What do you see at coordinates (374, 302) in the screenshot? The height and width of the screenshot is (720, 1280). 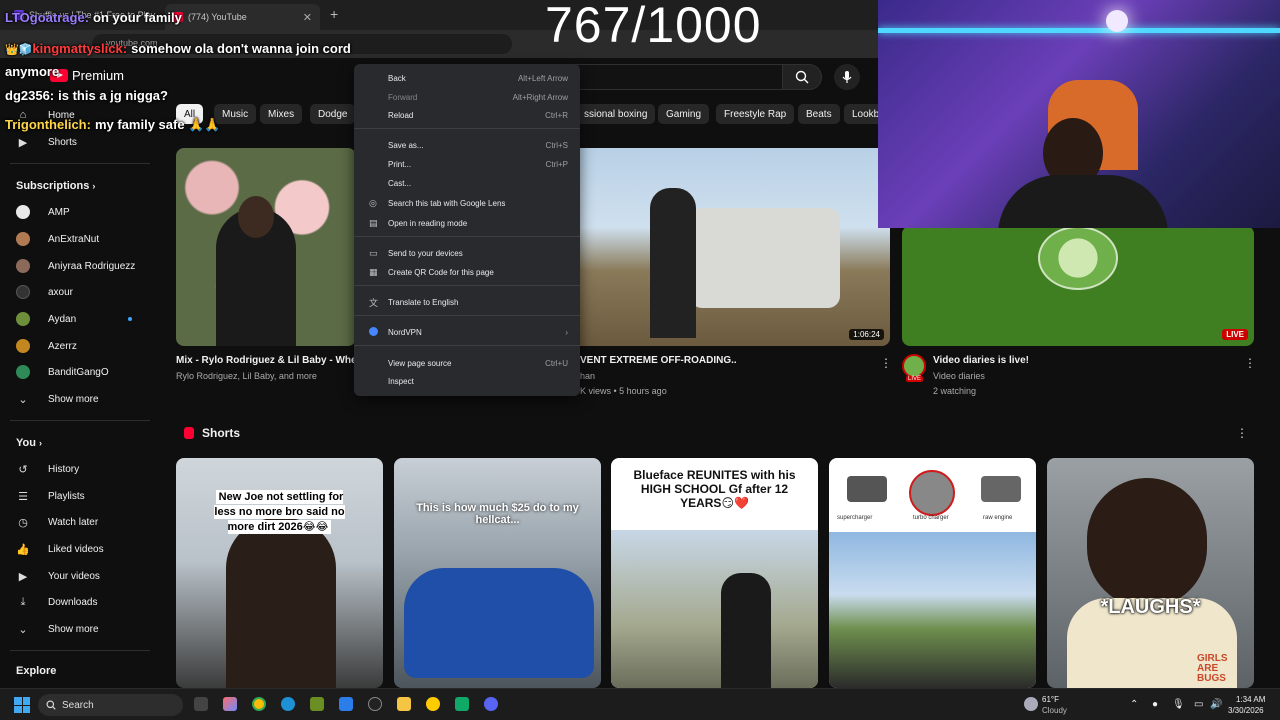 I see `translate-icon: 文` at bounding box center [374, 302].